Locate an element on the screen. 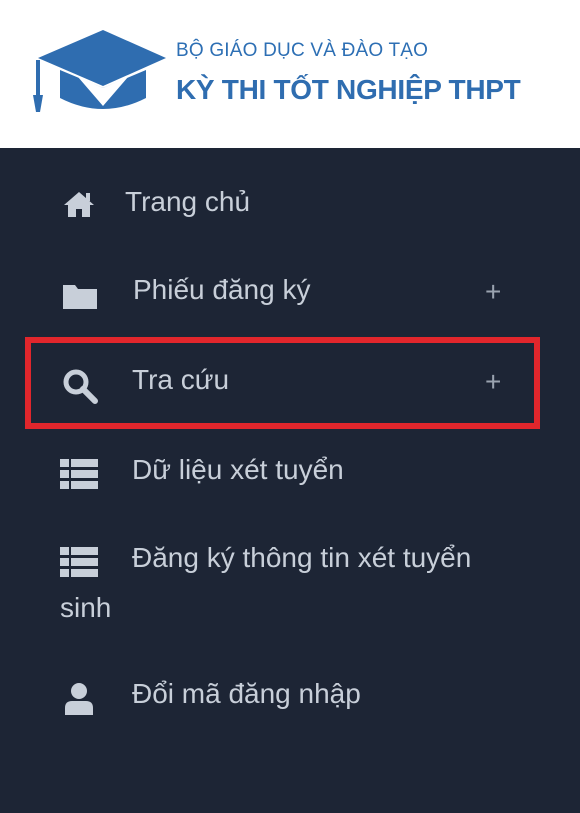 The image size is (580, 813). user-icon is located at coordinates (79, 699).